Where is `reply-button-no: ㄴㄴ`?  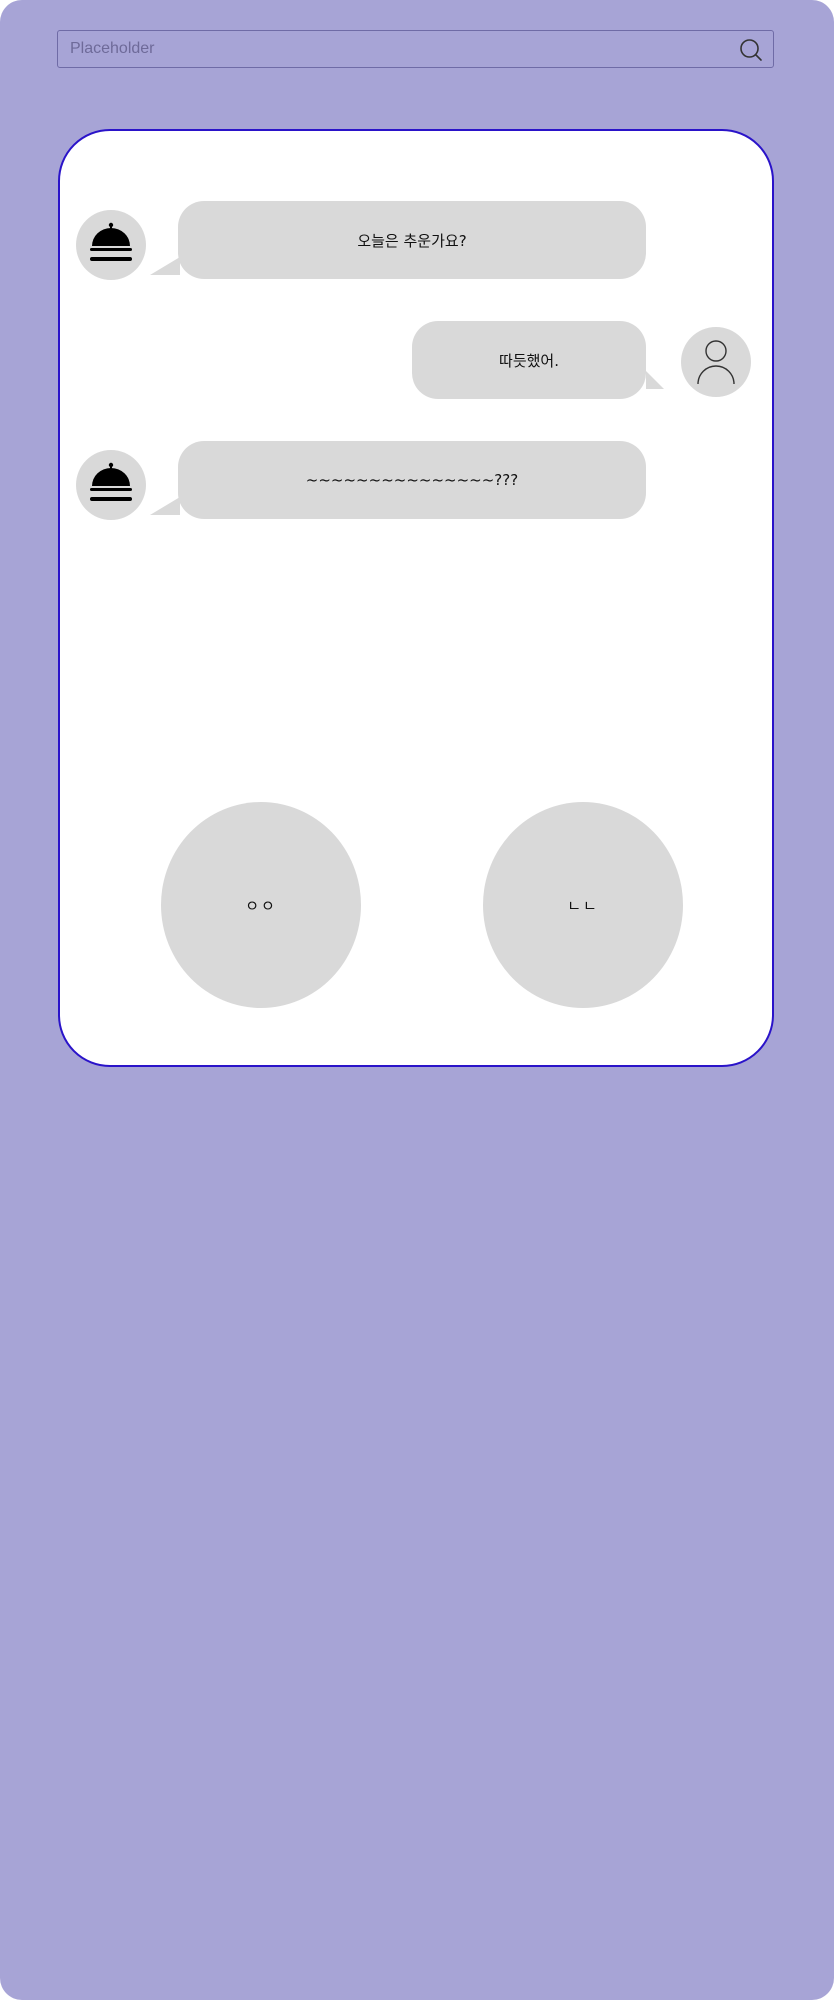 reply-button-no: ㄴㄴ is located at coordinates (583, 905).